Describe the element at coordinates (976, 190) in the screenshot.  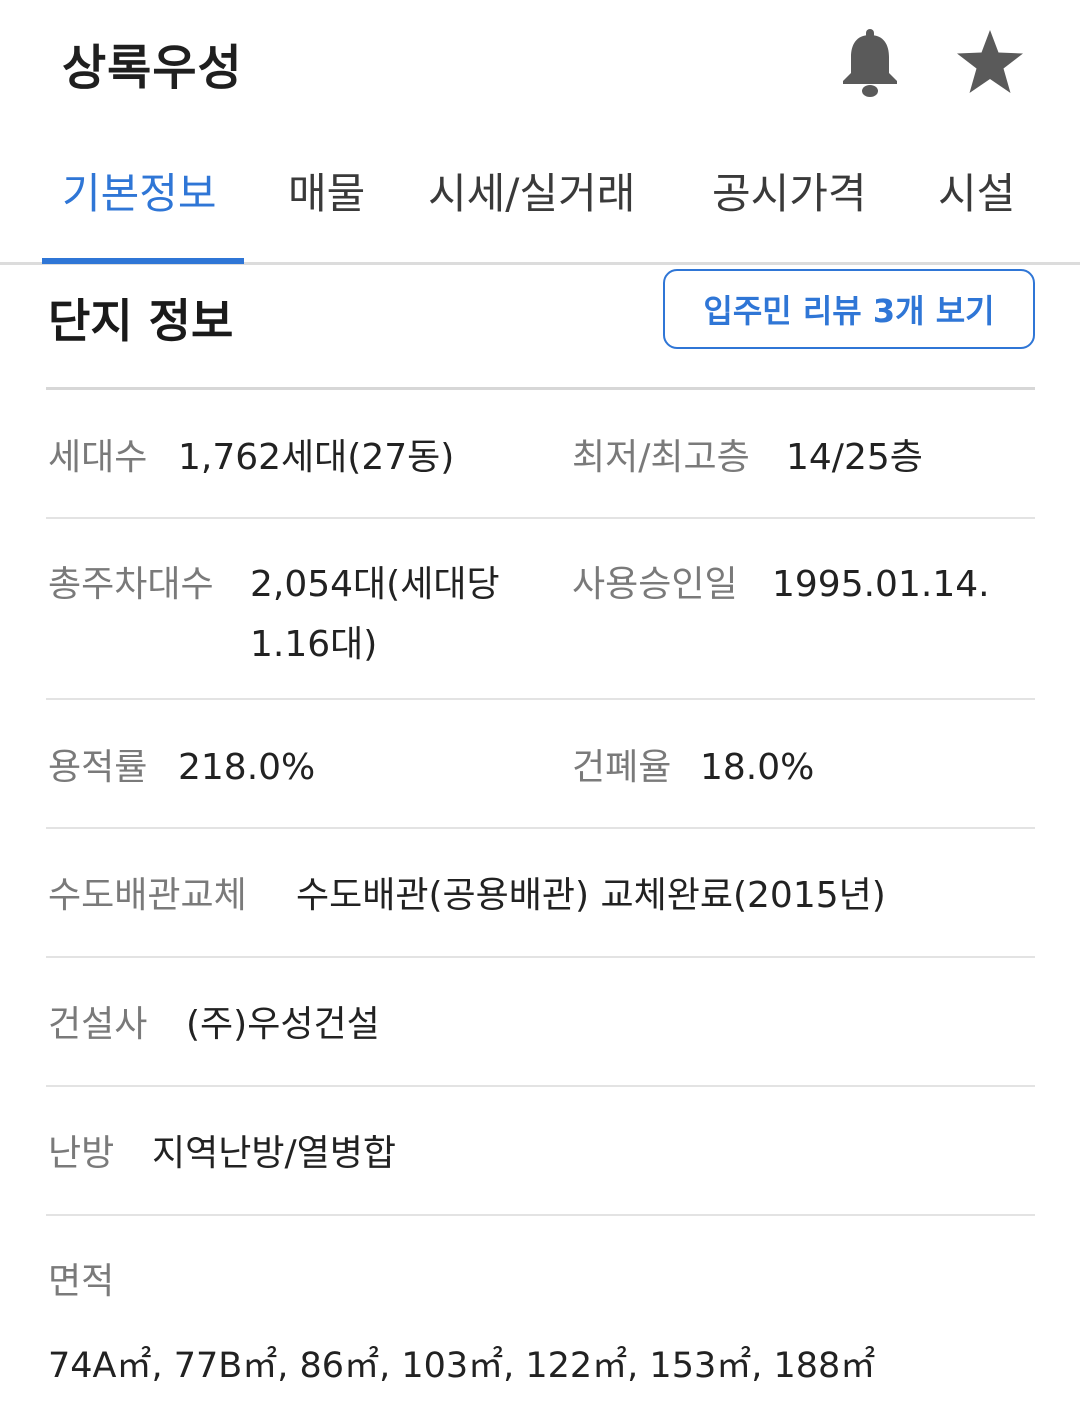
I see `tab-facilities: 시설` at that location.